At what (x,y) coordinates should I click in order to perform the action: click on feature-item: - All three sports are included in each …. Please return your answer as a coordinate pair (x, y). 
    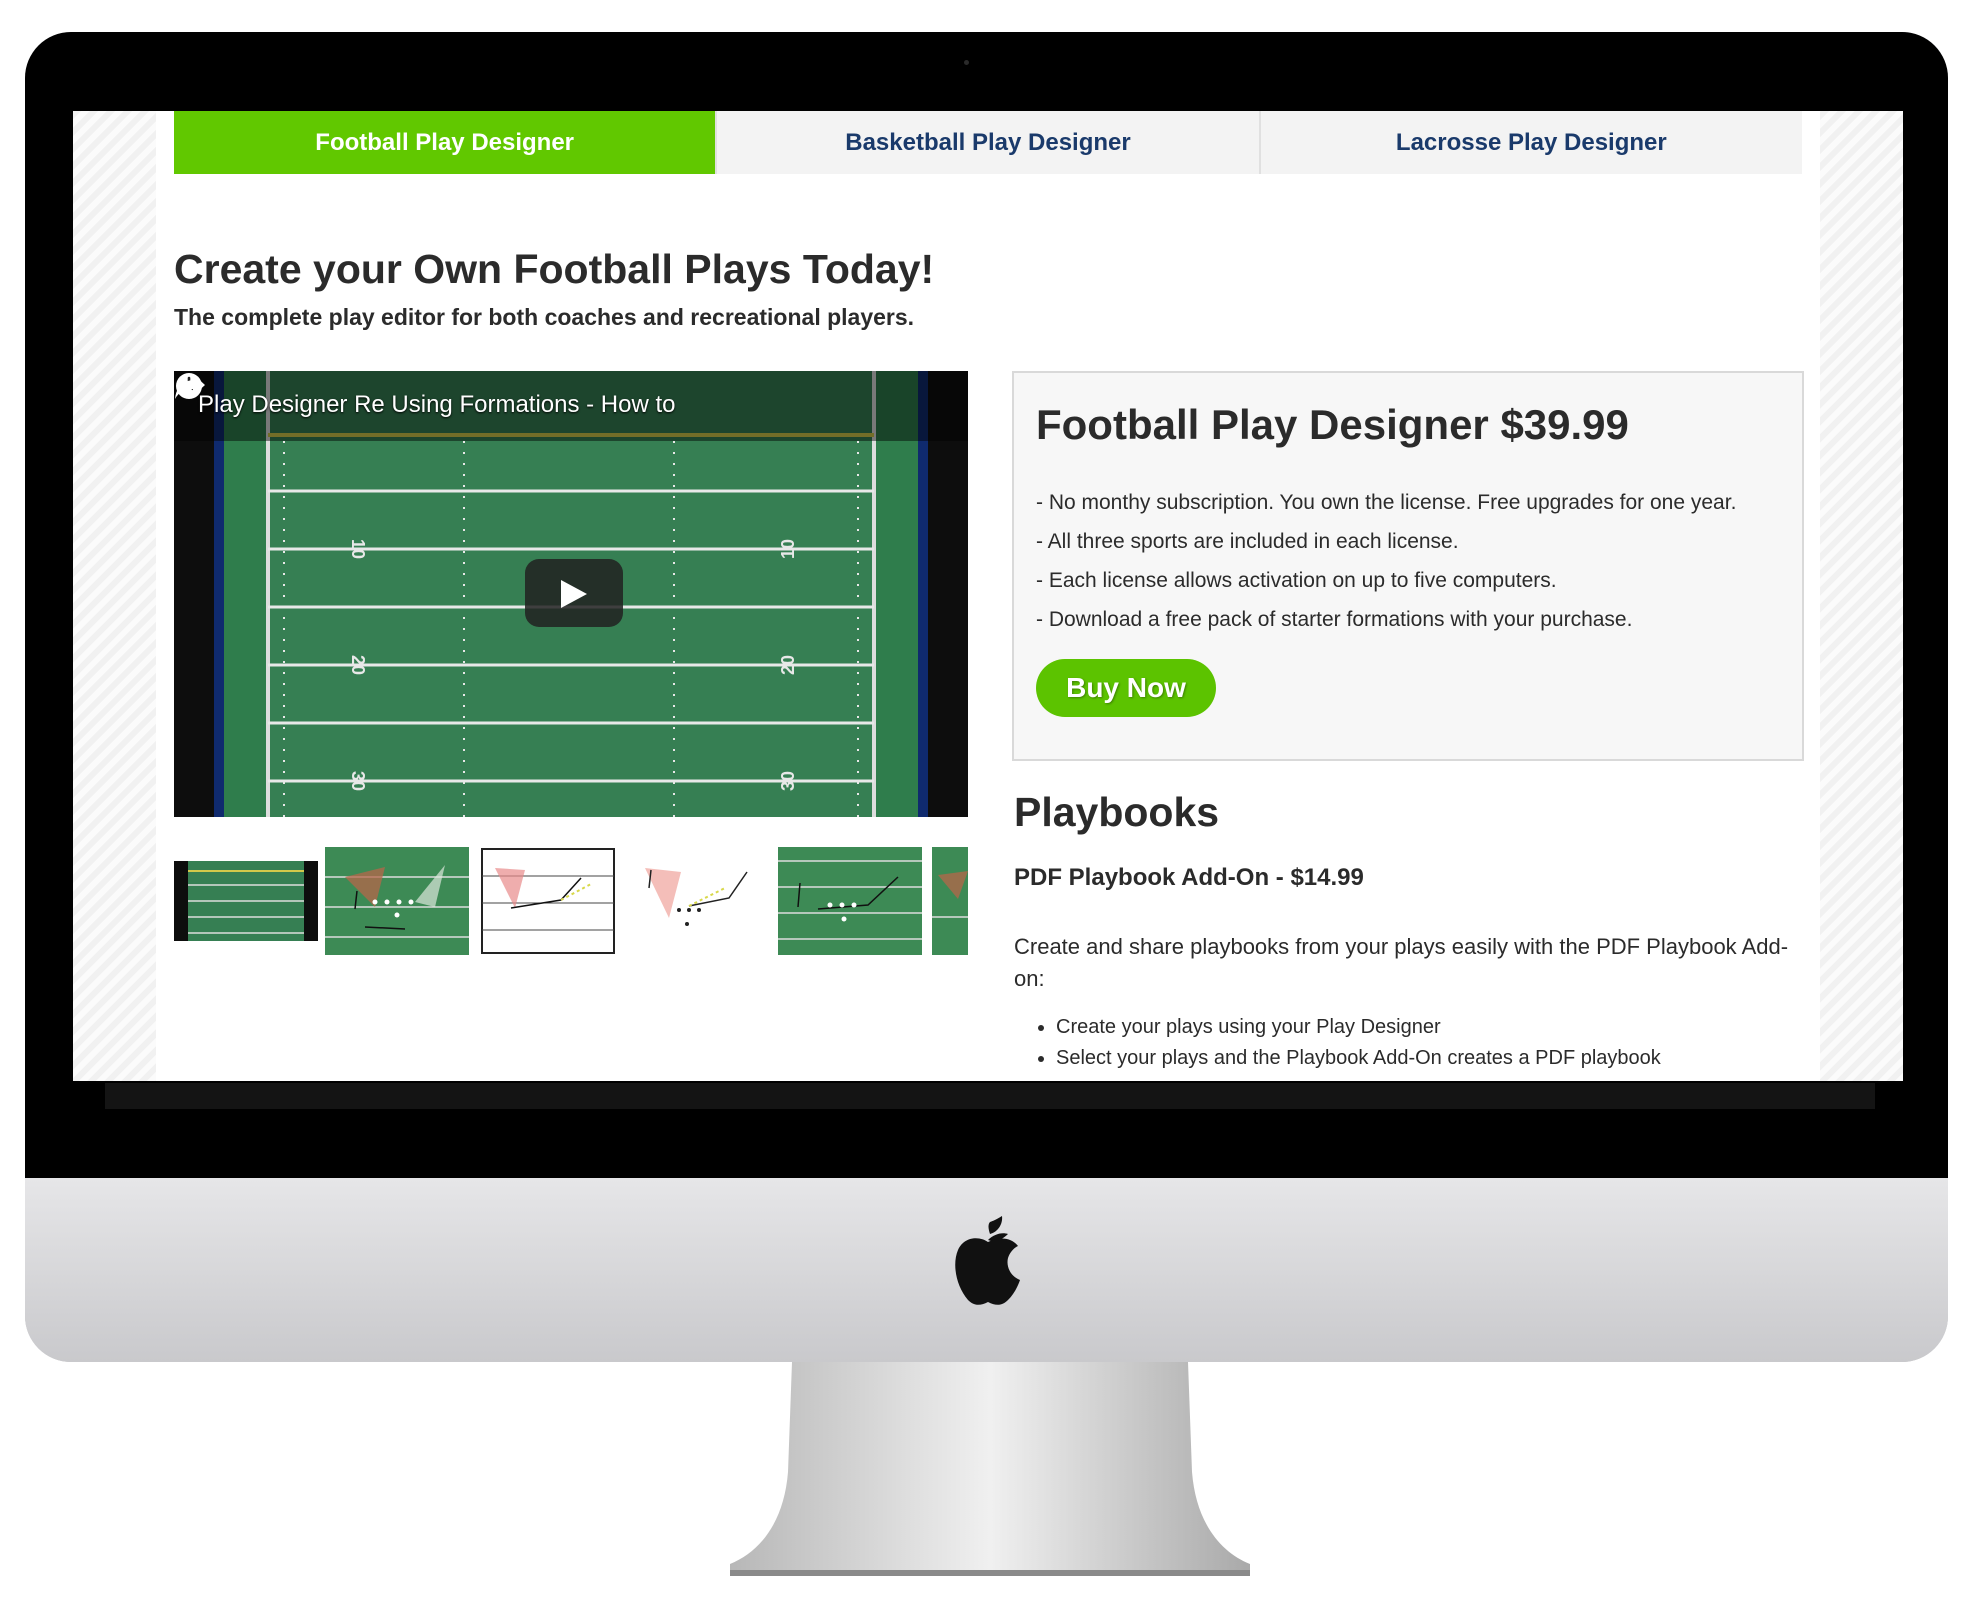
    Looking at the image, I should click on (1247, 541).